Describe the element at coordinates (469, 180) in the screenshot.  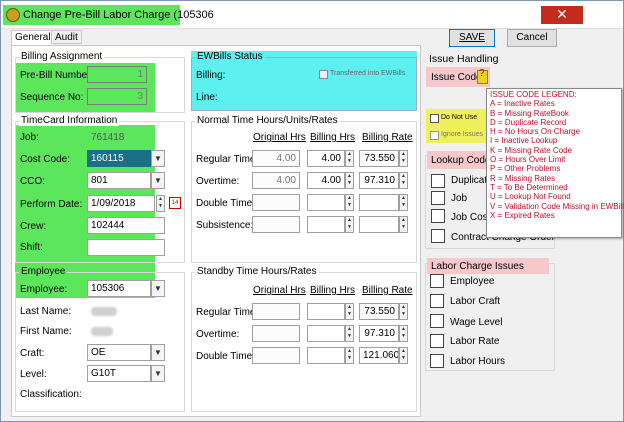
I see `lookup-item-label: Duplicat` at that location.